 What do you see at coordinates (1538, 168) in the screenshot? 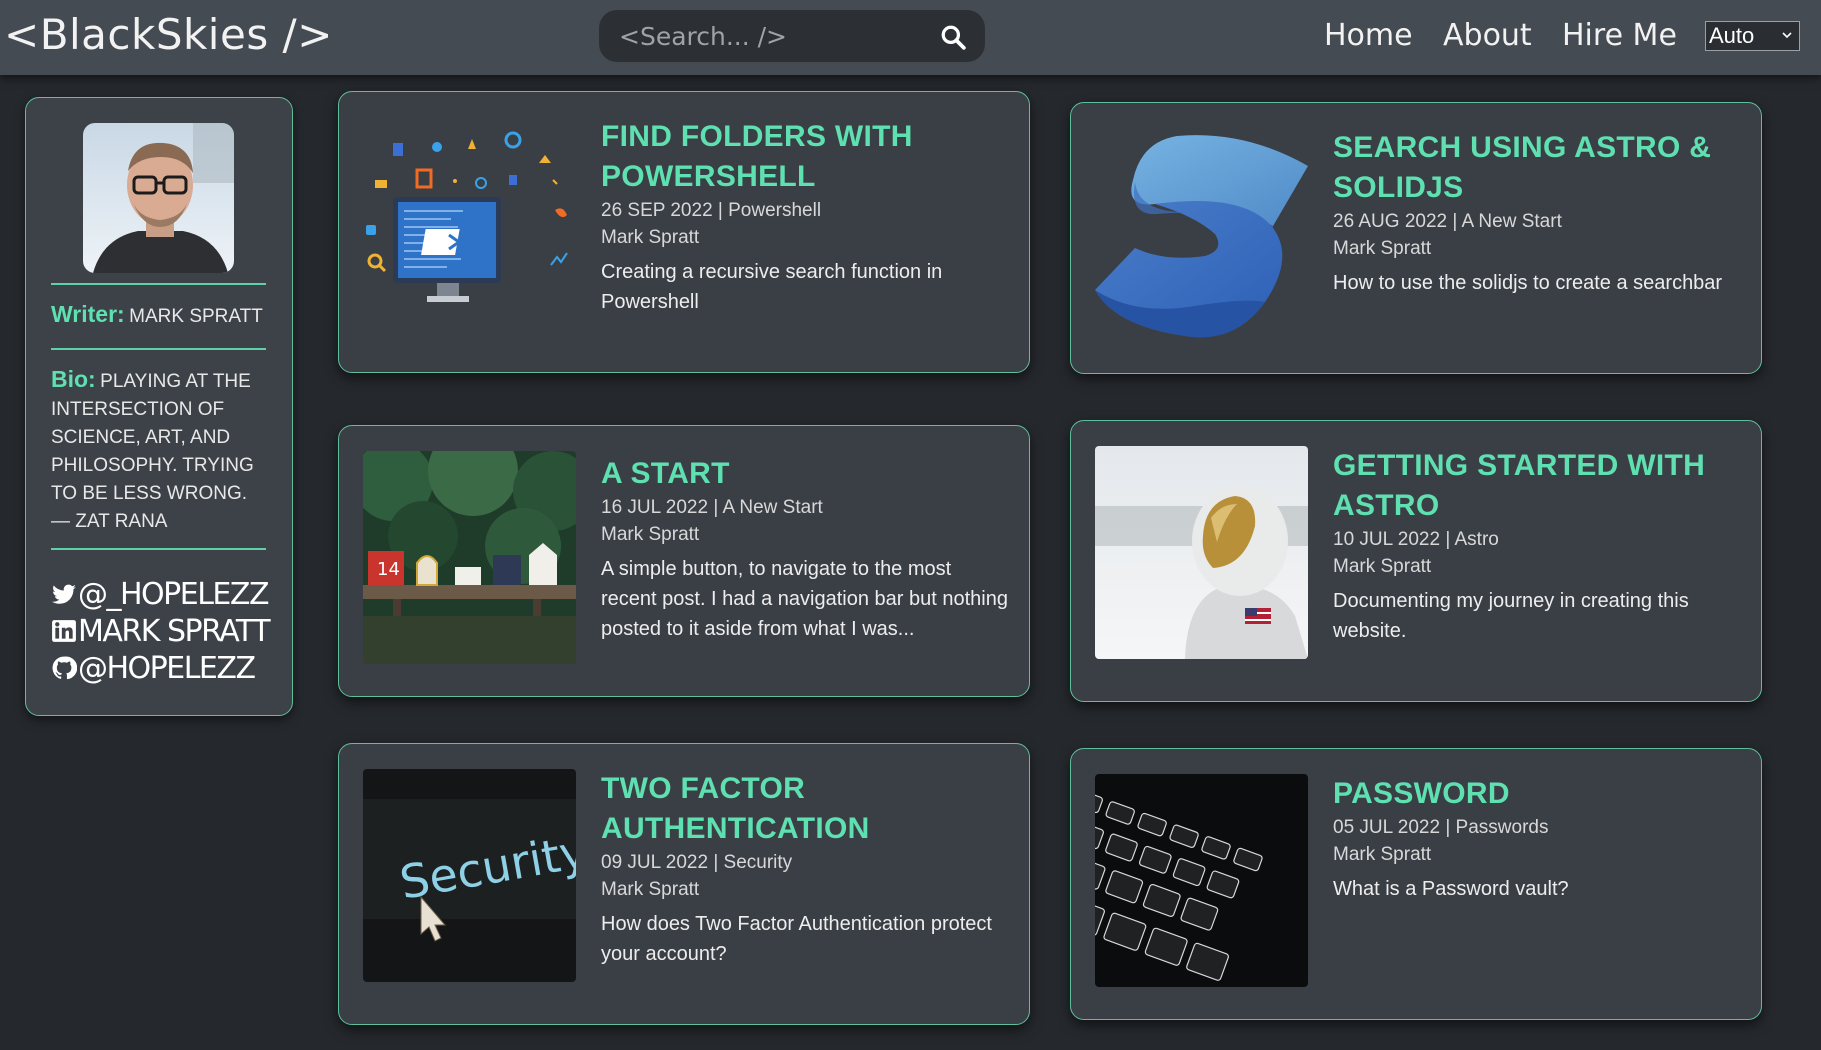
I see `post-title: Search using Astro & SolidJS` at bounding box center [1538, 168].